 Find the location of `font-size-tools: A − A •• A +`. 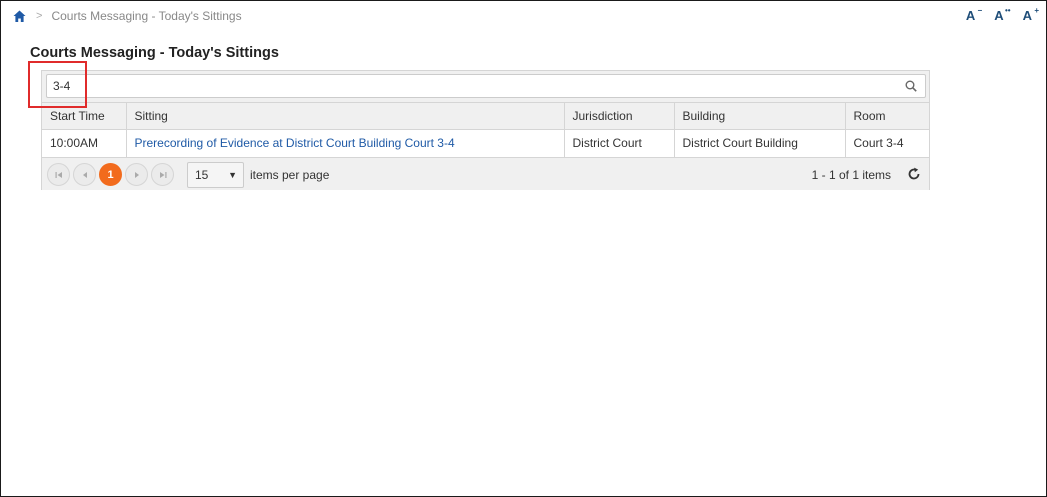

font-size-tools: A − A •• A + is located at coordinates (1002, 14).